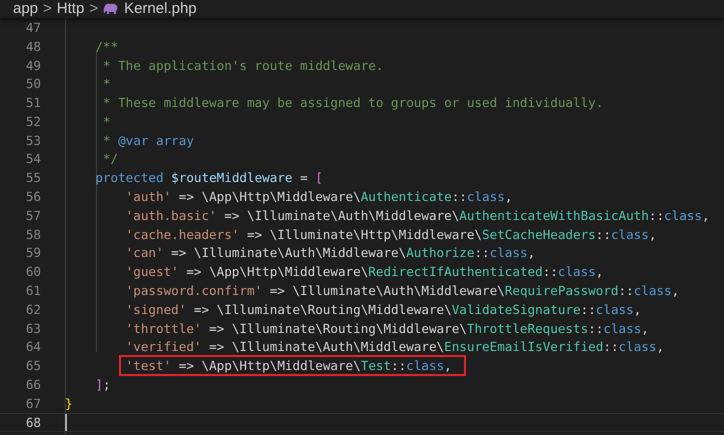 The width and height of the screenshot is (724, 435). What do you see at coordinates (148, 140) in the screenshot?
I see `code-line: * @var array` at bounding box center [148, 140].